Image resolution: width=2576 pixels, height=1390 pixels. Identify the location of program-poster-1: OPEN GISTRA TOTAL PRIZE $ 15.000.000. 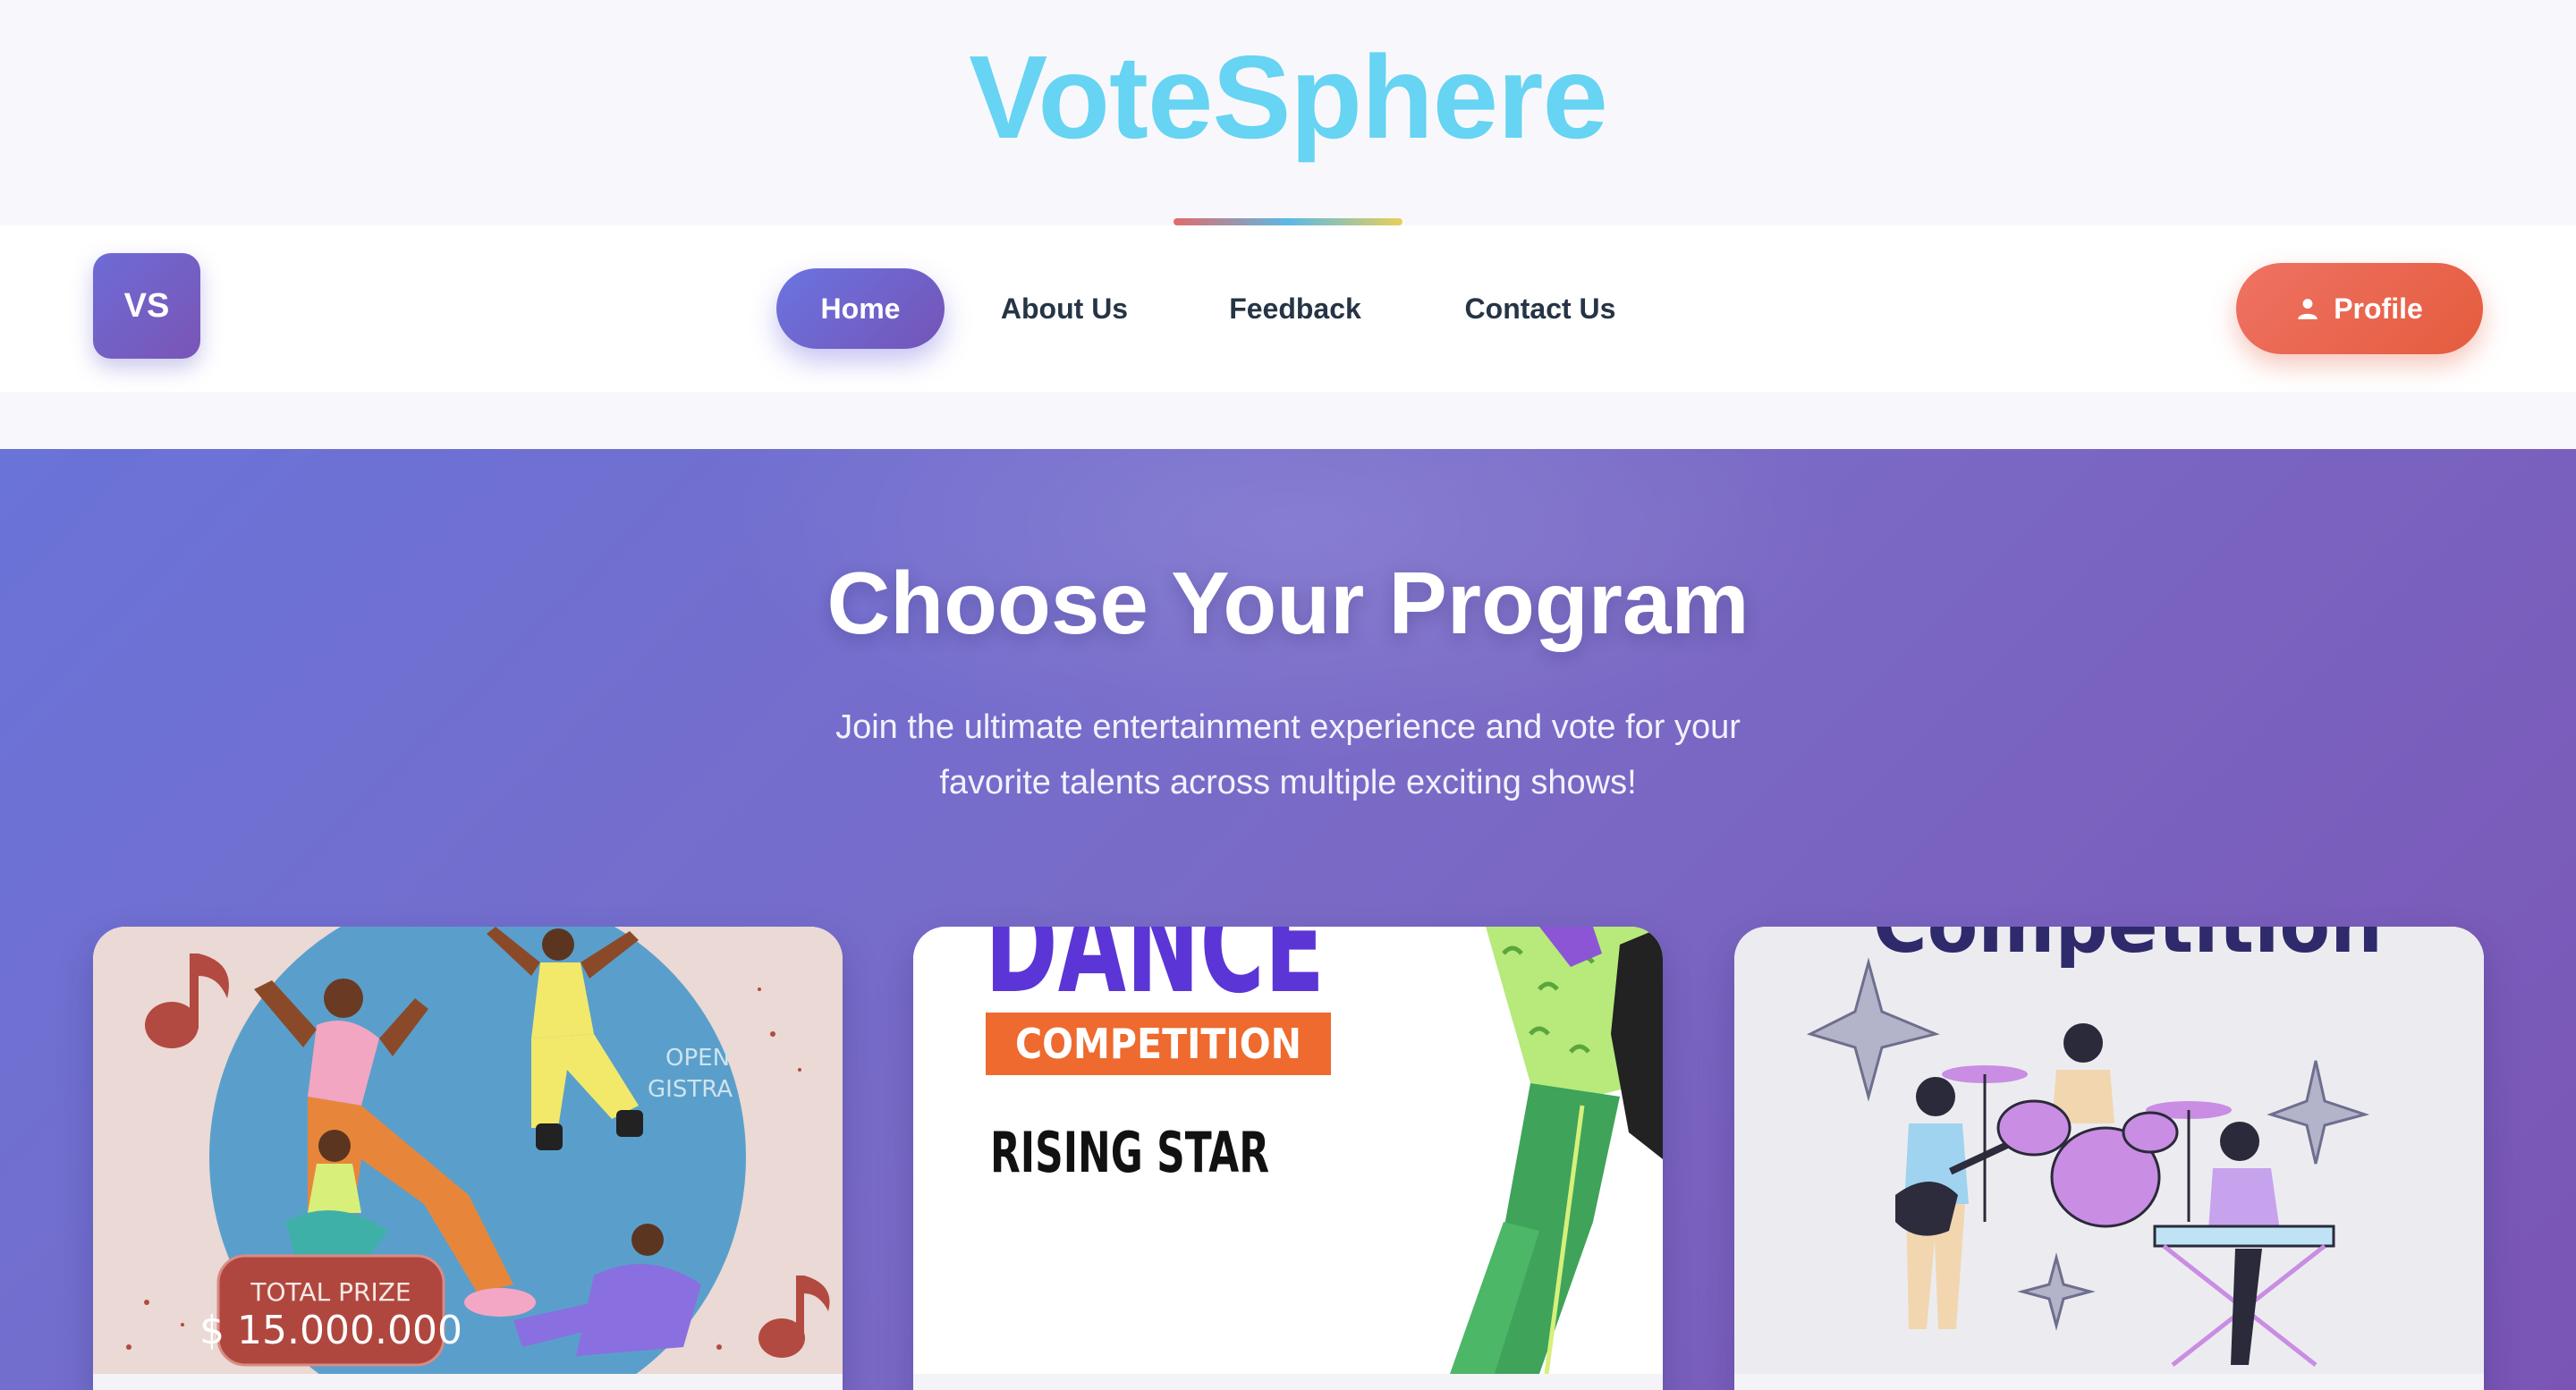
(468, 1150).